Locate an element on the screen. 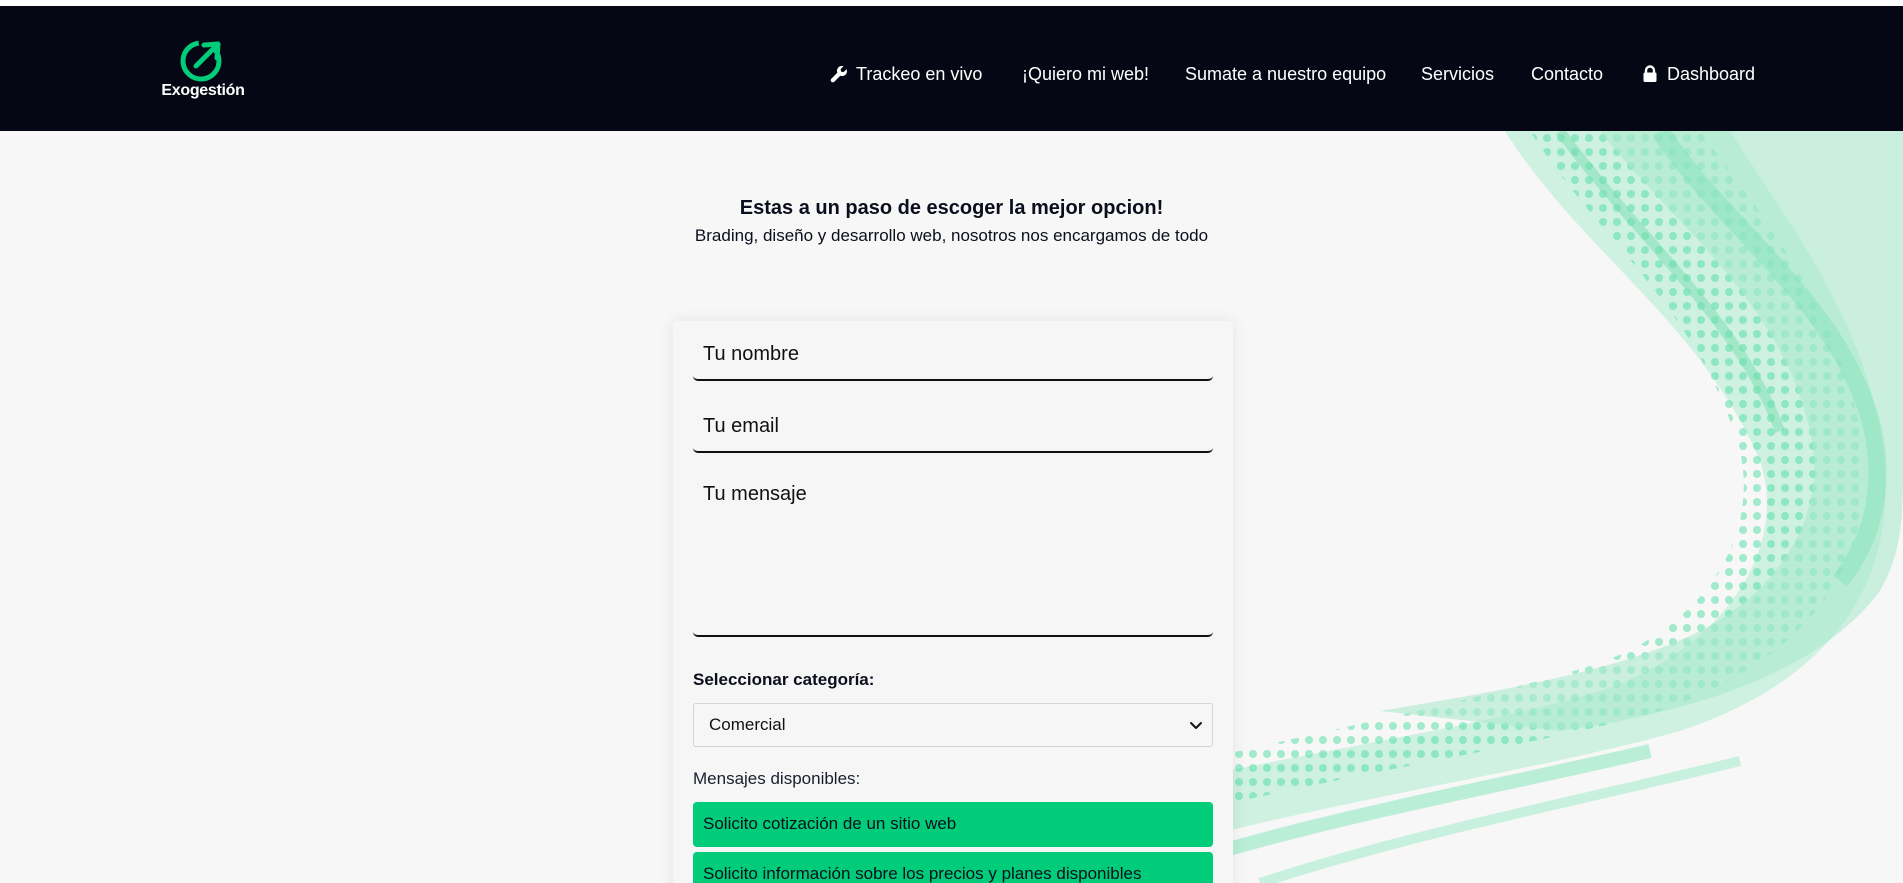 The image size is (1903, 883). nav-item-servicios: Servicios is located at coordinates (1457, 74).